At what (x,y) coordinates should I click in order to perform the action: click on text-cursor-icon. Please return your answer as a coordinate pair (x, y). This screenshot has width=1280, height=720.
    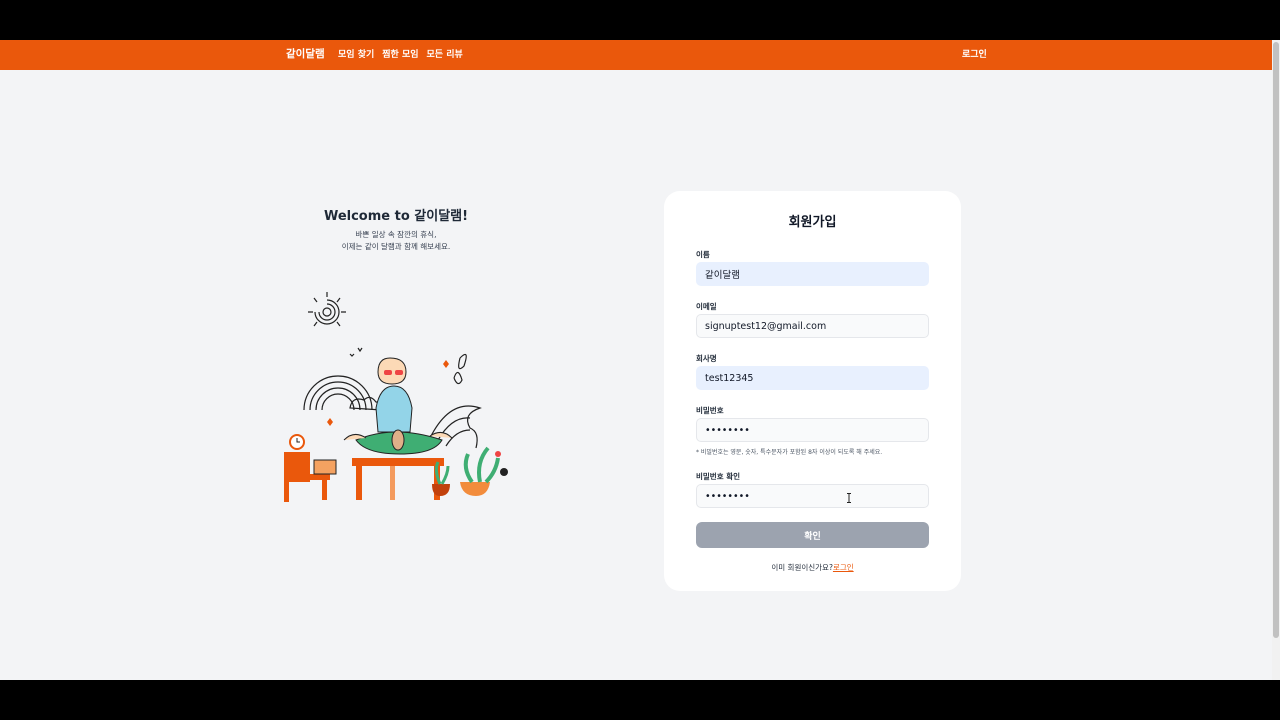
    Looking at the image, I should click on (849, 498).